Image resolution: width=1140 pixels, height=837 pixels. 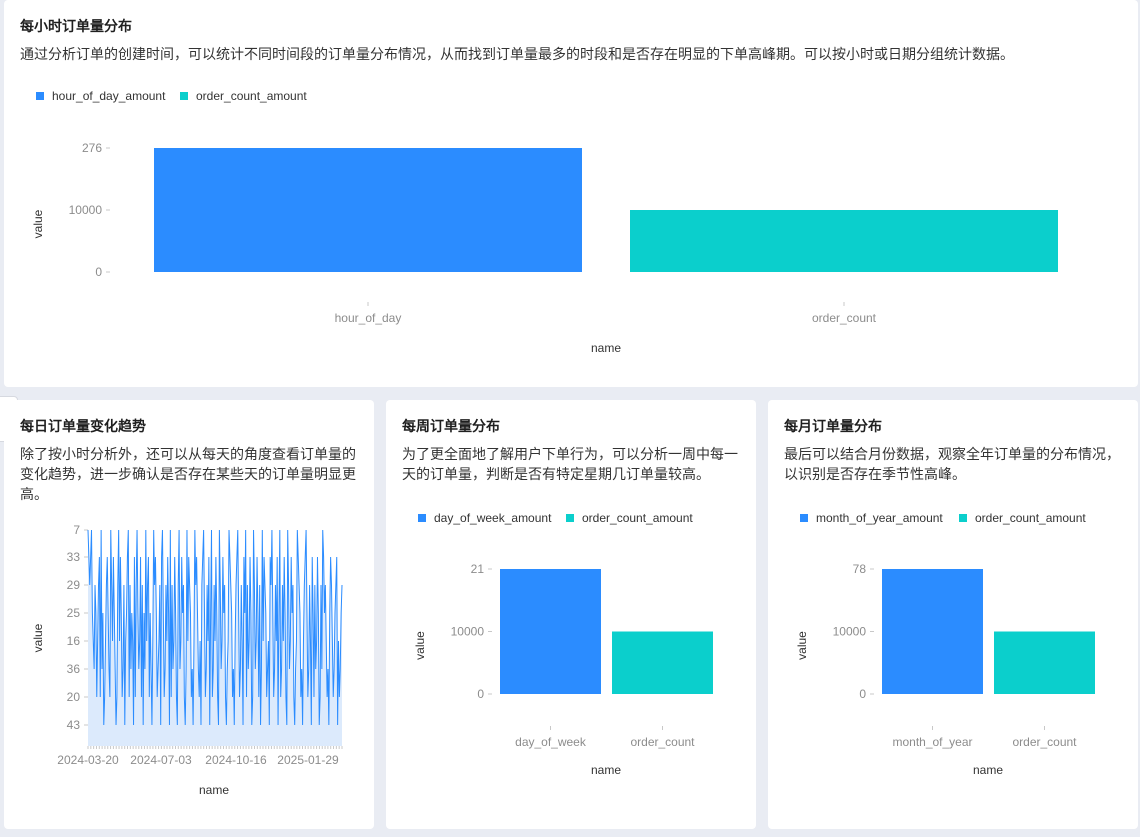 What do you see at coordinates (76, 530) in the screenshot?
I see `y-tick-label: 7` at bounding box center [76, 530].